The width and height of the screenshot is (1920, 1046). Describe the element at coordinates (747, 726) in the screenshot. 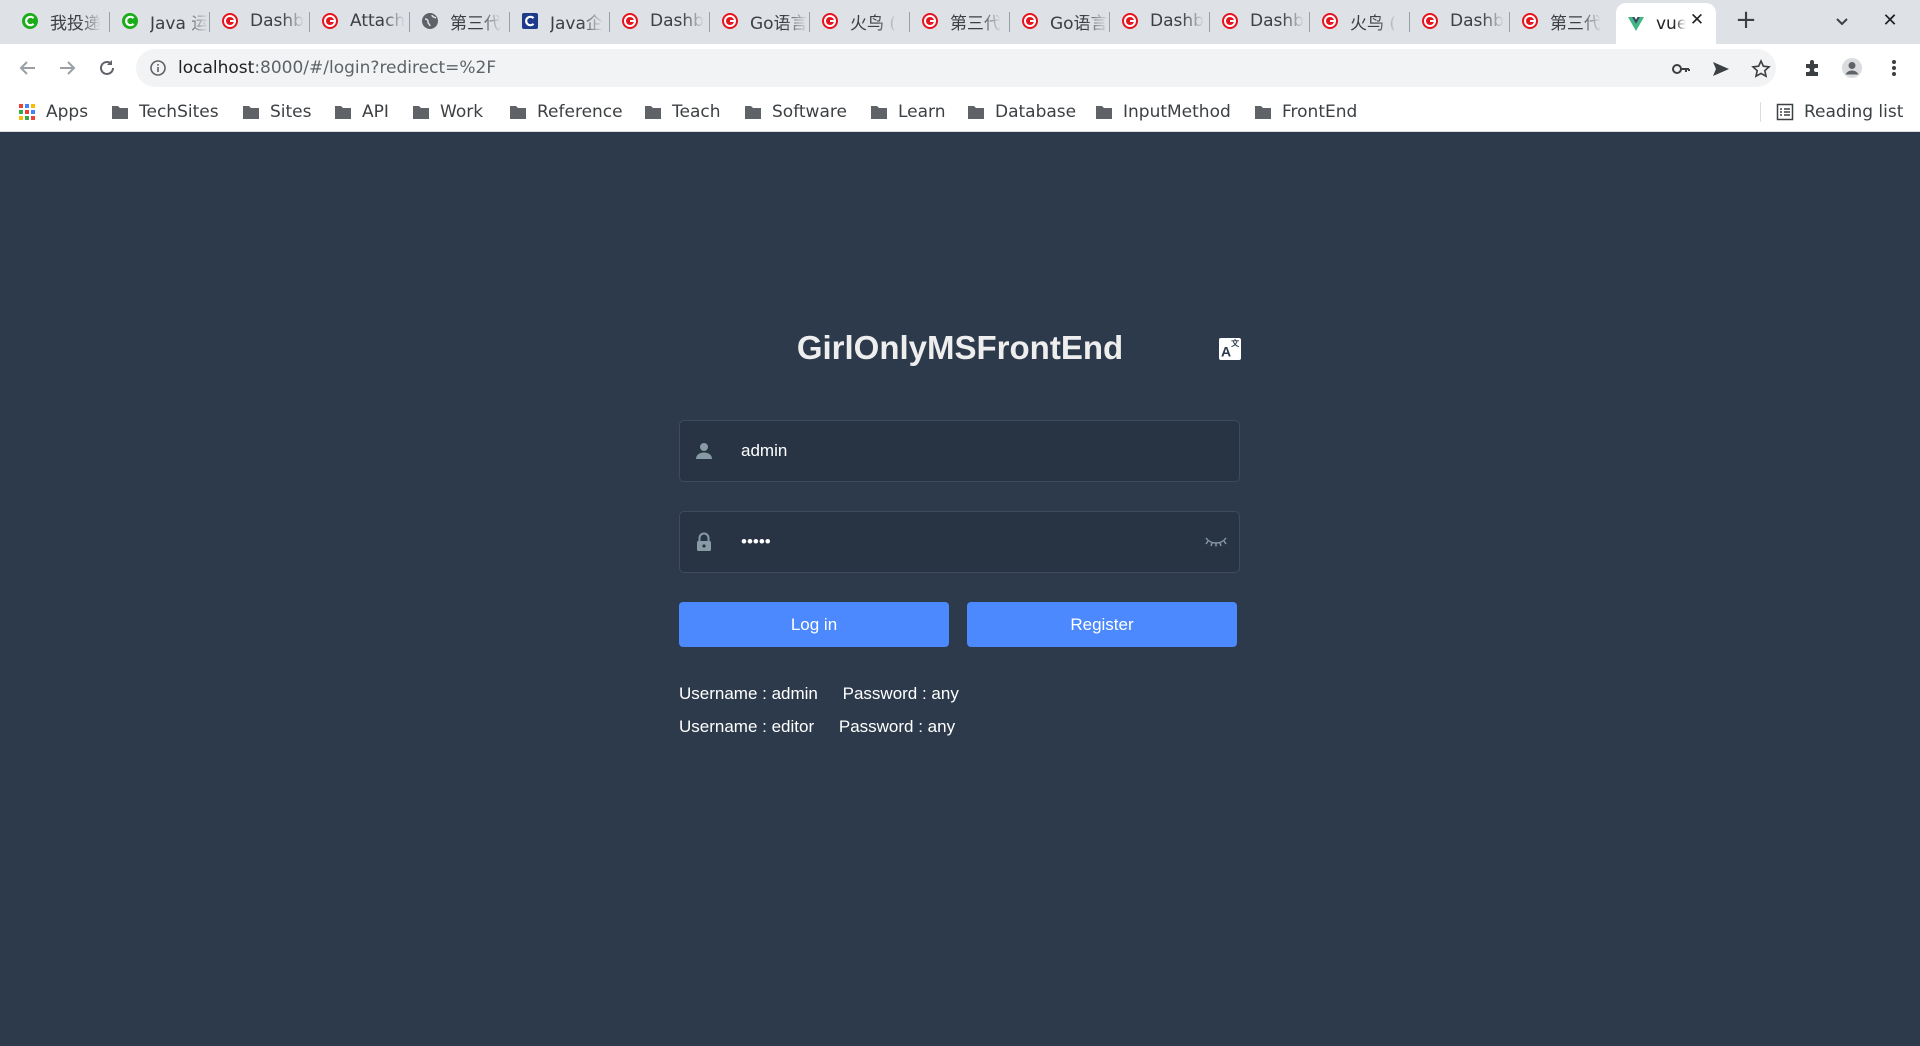

I see `tip-username: Username : editor` at that location.